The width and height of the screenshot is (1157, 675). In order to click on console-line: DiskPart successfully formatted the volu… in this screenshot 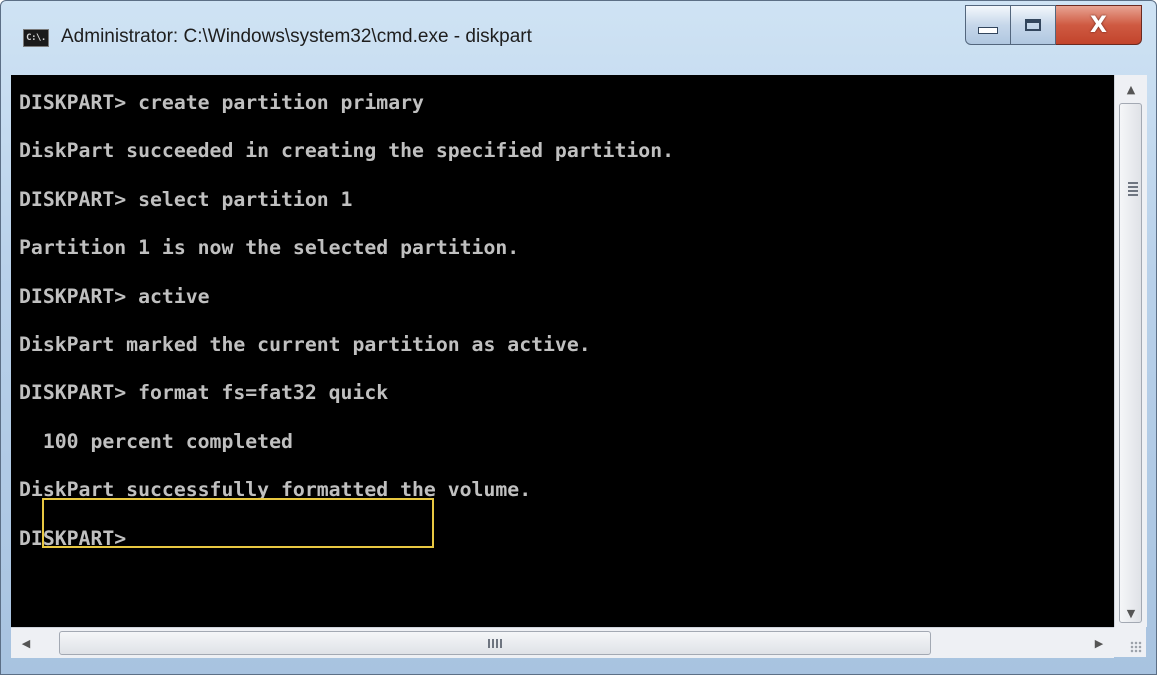, I will do `click(275, 490)`.